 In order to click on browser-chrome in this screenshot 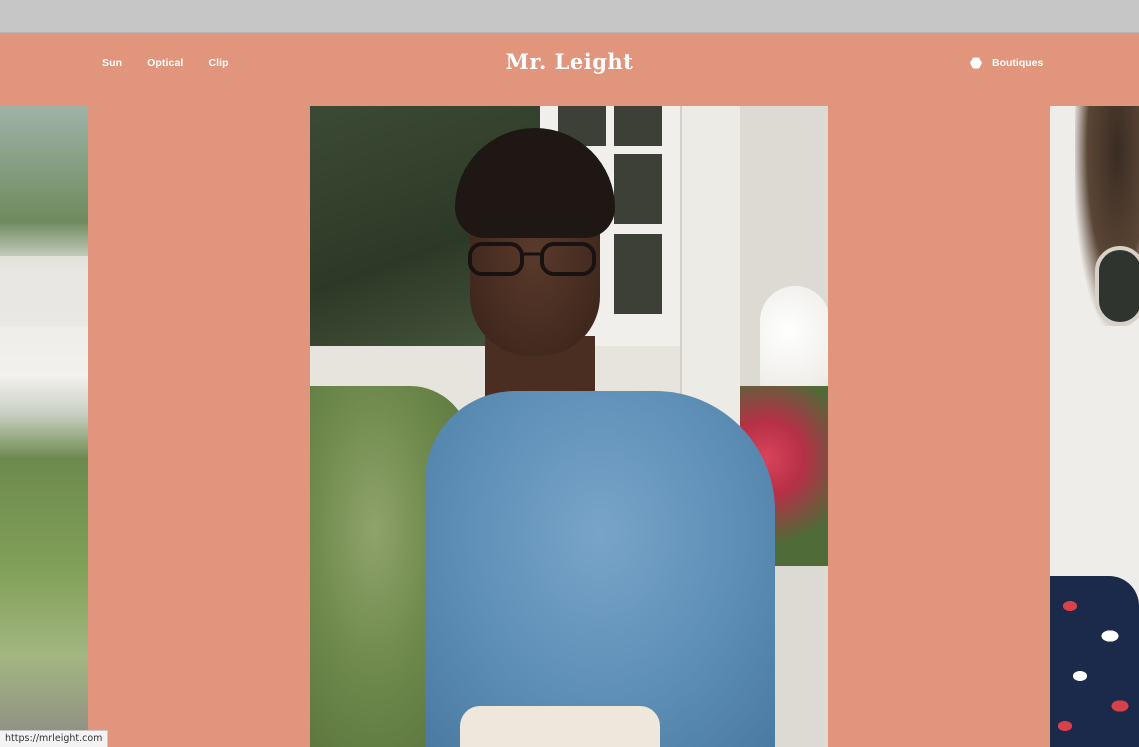, I will do `click(569, 16)`.